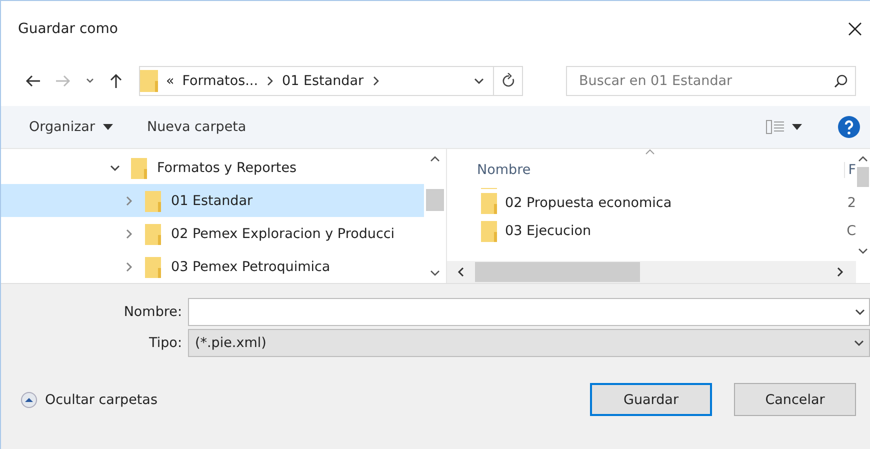  What do you see at coordinates (795, 399) in the screenshot?
I see `cancel-button: Cancelar` at bounding box center [795, 399].